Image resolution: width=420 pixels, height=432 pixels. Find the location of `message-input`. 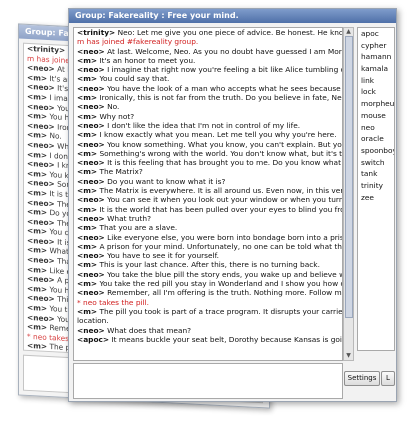

message-input is located at coordinates (208, 381).